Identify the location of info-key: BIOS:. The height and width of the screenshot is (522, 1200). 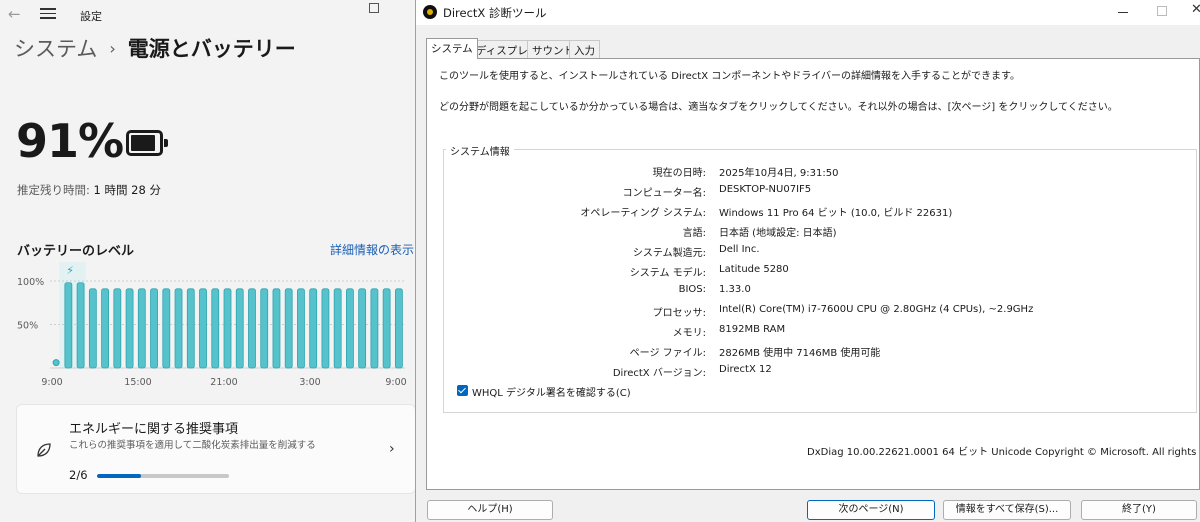
(692, 289).